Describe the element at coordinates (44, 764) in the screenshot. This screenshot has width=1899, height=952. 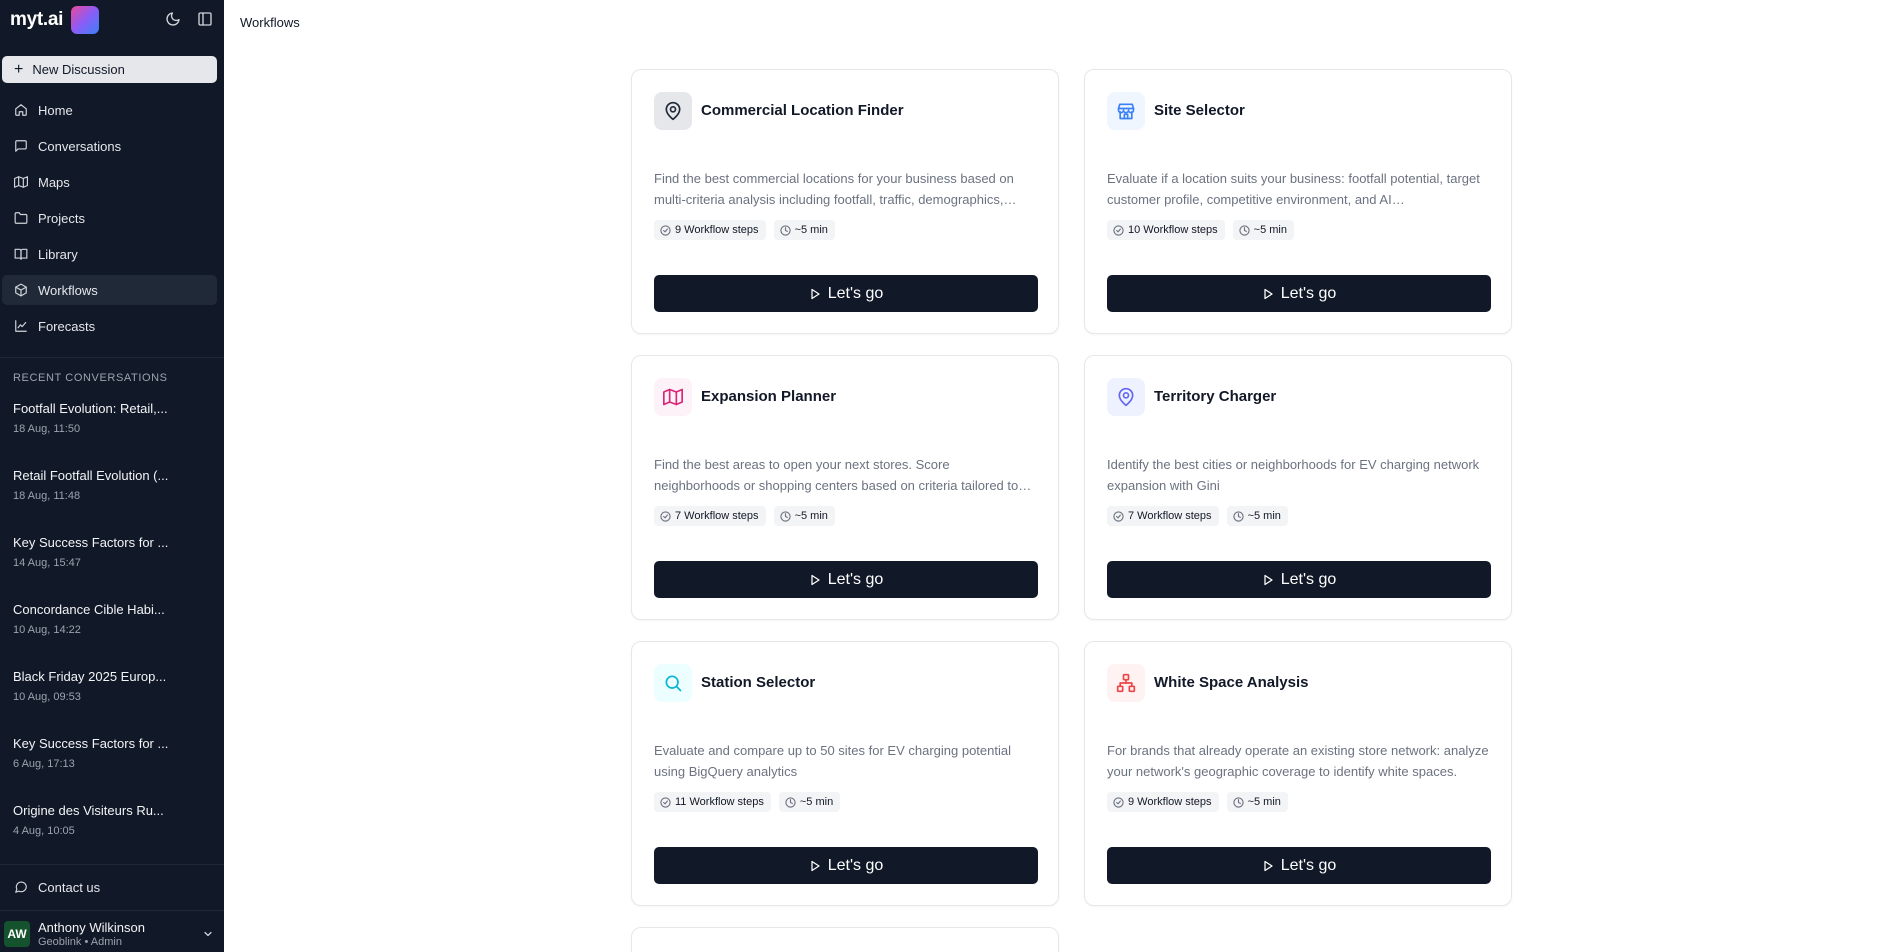
I see `recent-conversation-date: 6 Aug, 17:13` at that location.